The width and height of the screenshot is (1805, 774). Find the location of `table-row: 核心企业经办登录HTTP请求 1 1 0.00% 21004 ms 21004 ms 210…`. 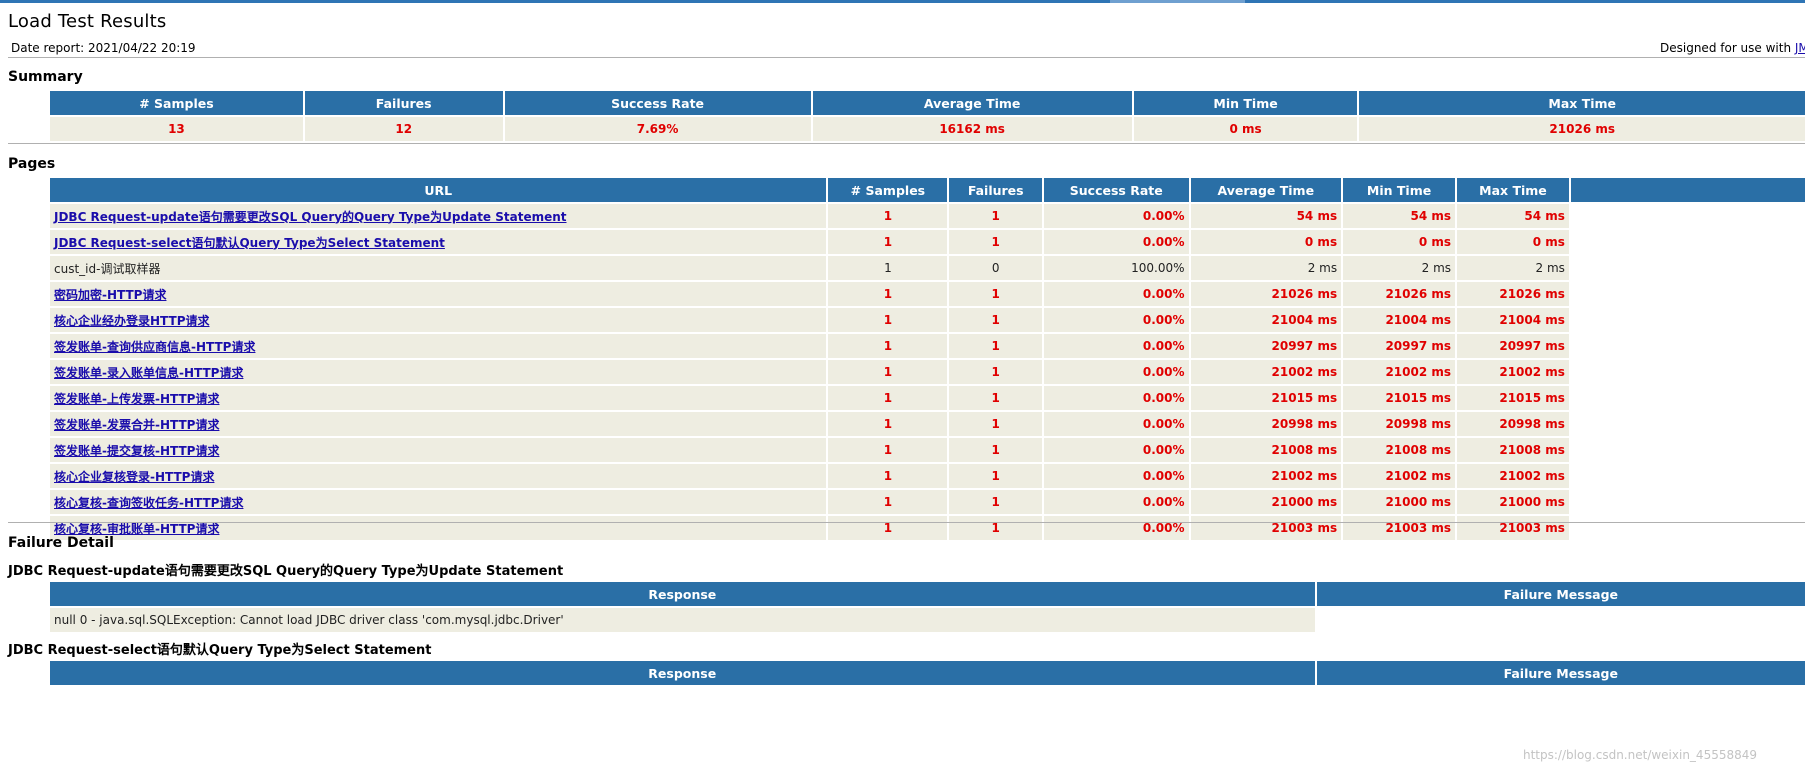

table-row: 核心企业经办登录HTTP请求 1 1 0.00% 21004 ms 21004 ms 210… is located at coordinates (927, 320).